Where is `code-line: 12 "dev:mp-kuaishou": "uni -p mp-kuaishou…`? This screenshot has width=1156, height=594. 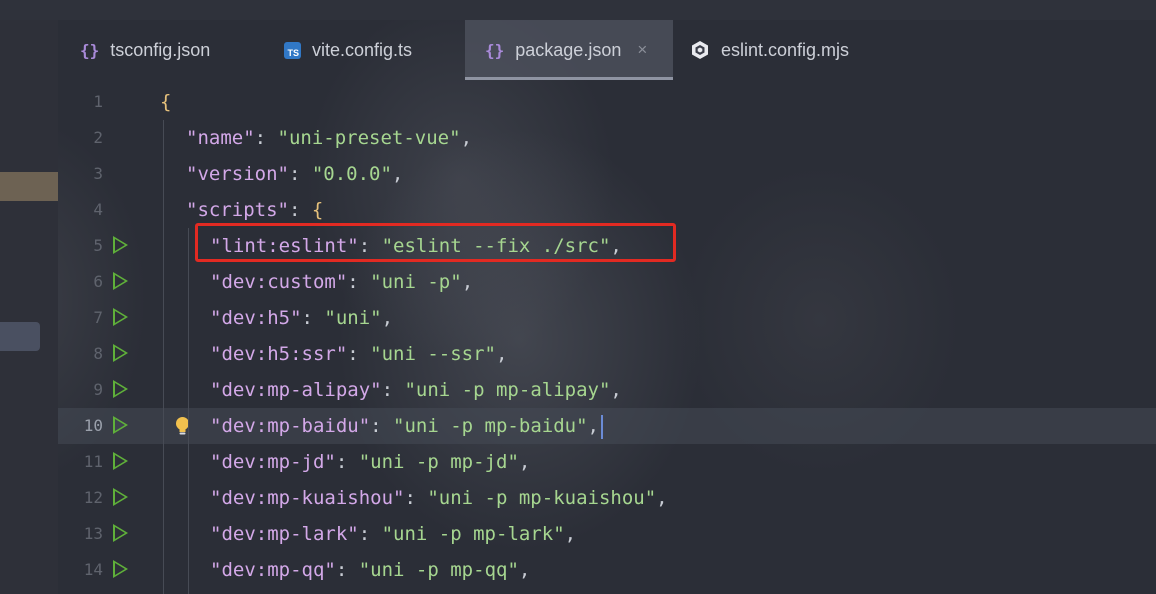 code-line: 12 "dev:mp-kuaishou": "uni -p mp-kuaishou… is located at coordinates (607, 498).